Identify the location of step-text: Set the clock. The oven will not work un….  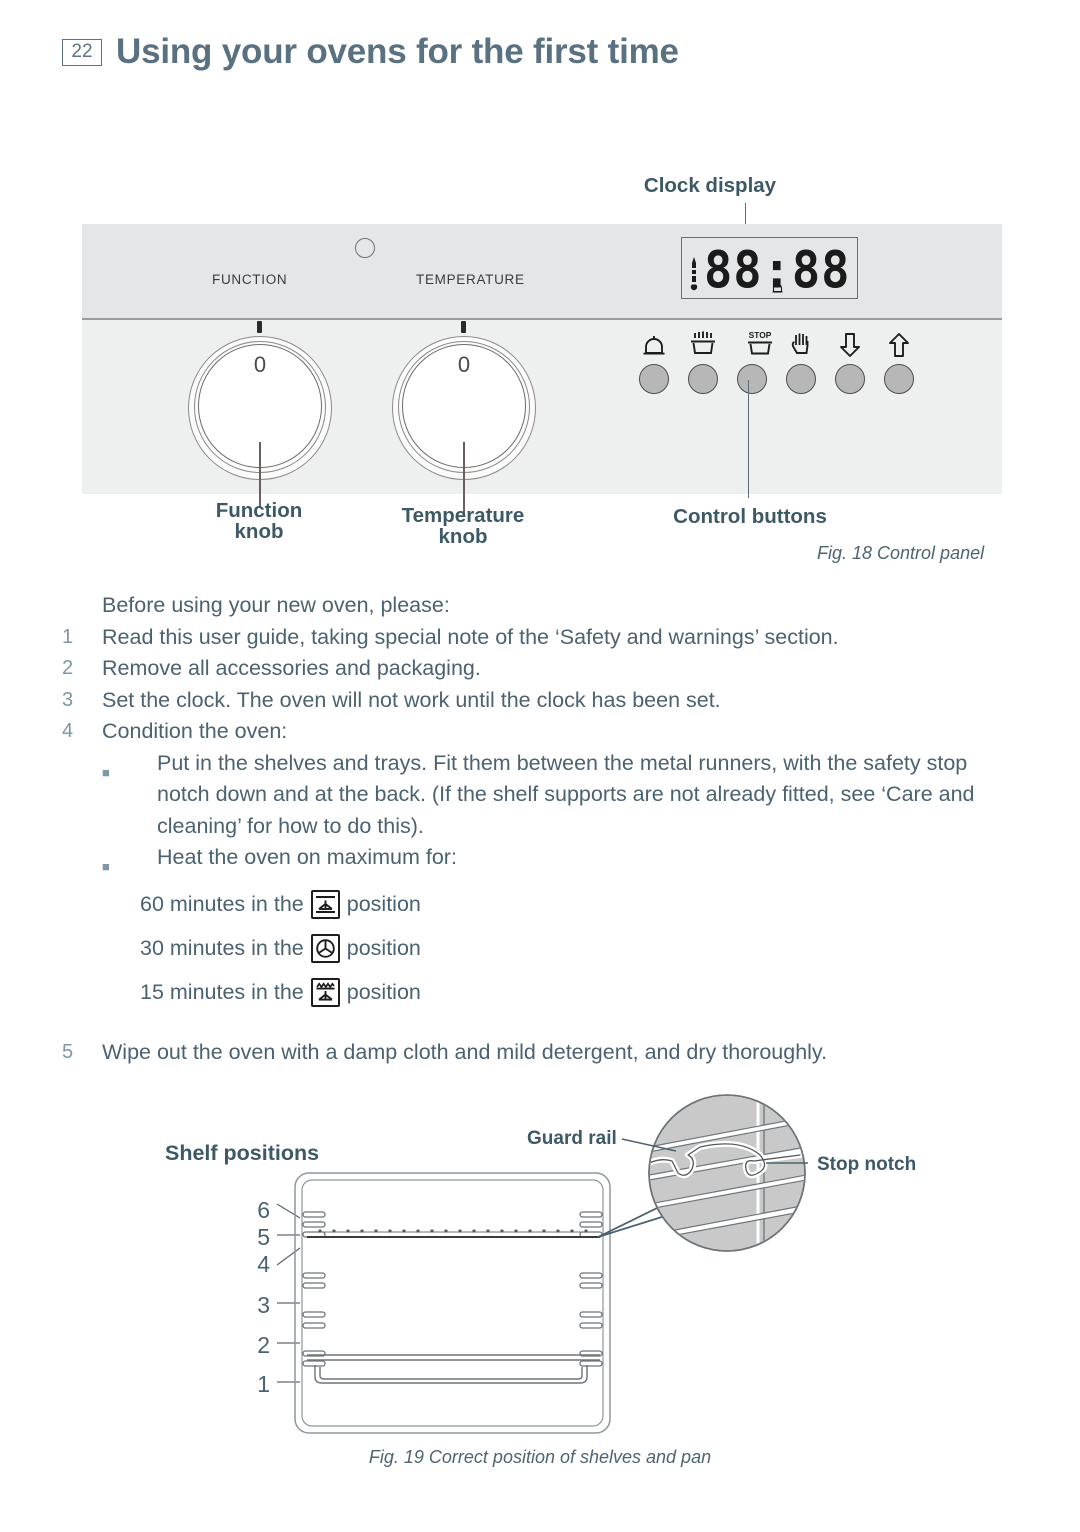
(411, 699).